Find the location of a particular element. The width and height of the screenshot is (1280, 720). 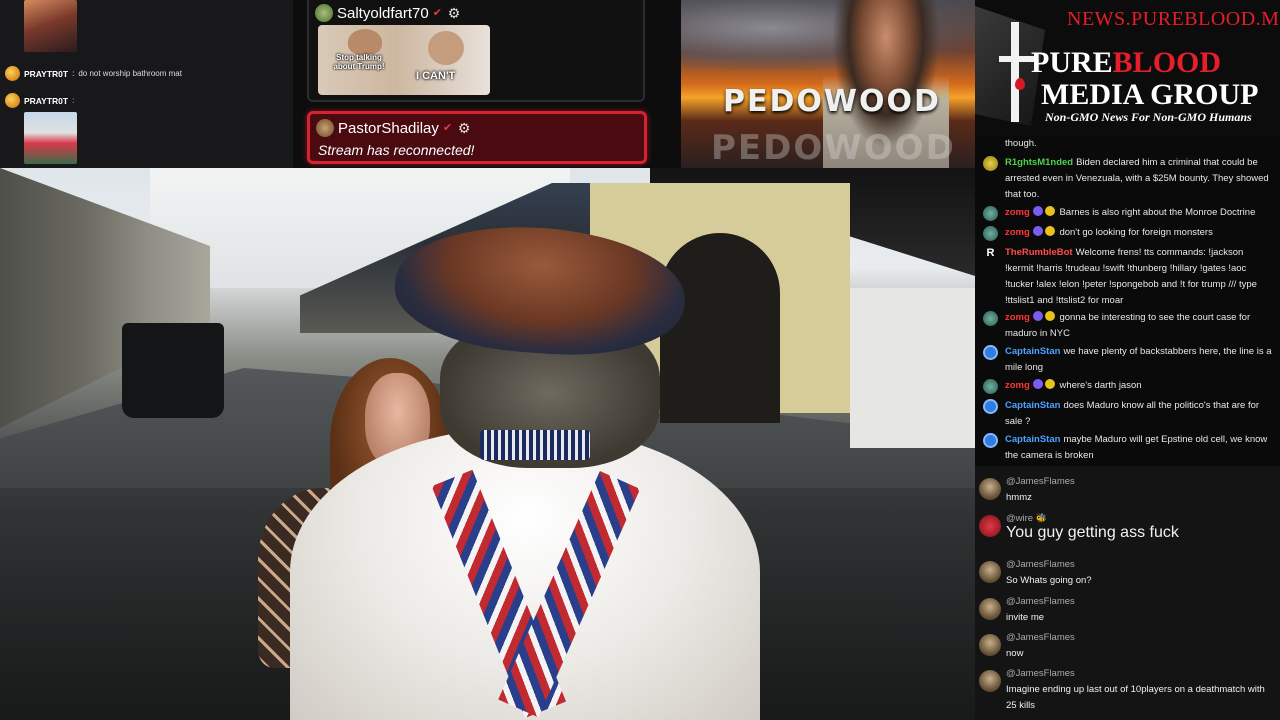

cross-icon is located at coordinates (1015, 72).